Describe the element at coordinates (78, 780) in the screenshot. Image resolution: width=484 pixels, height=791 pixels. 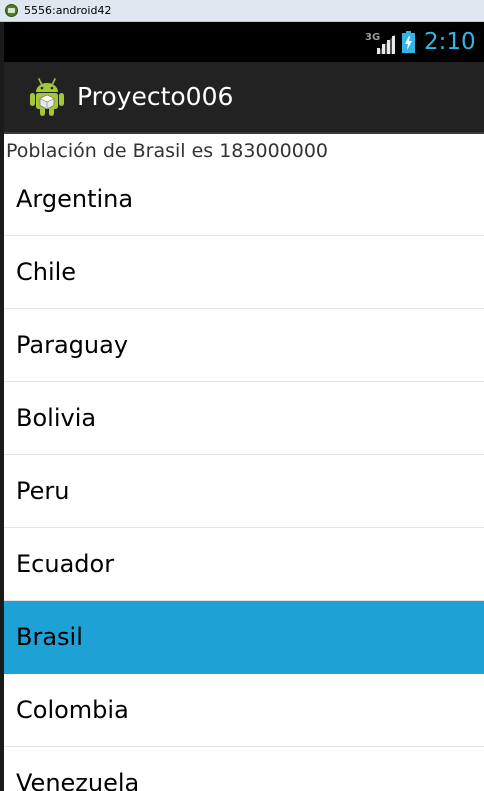
I see `country-name-label: Venezuela` at that location.